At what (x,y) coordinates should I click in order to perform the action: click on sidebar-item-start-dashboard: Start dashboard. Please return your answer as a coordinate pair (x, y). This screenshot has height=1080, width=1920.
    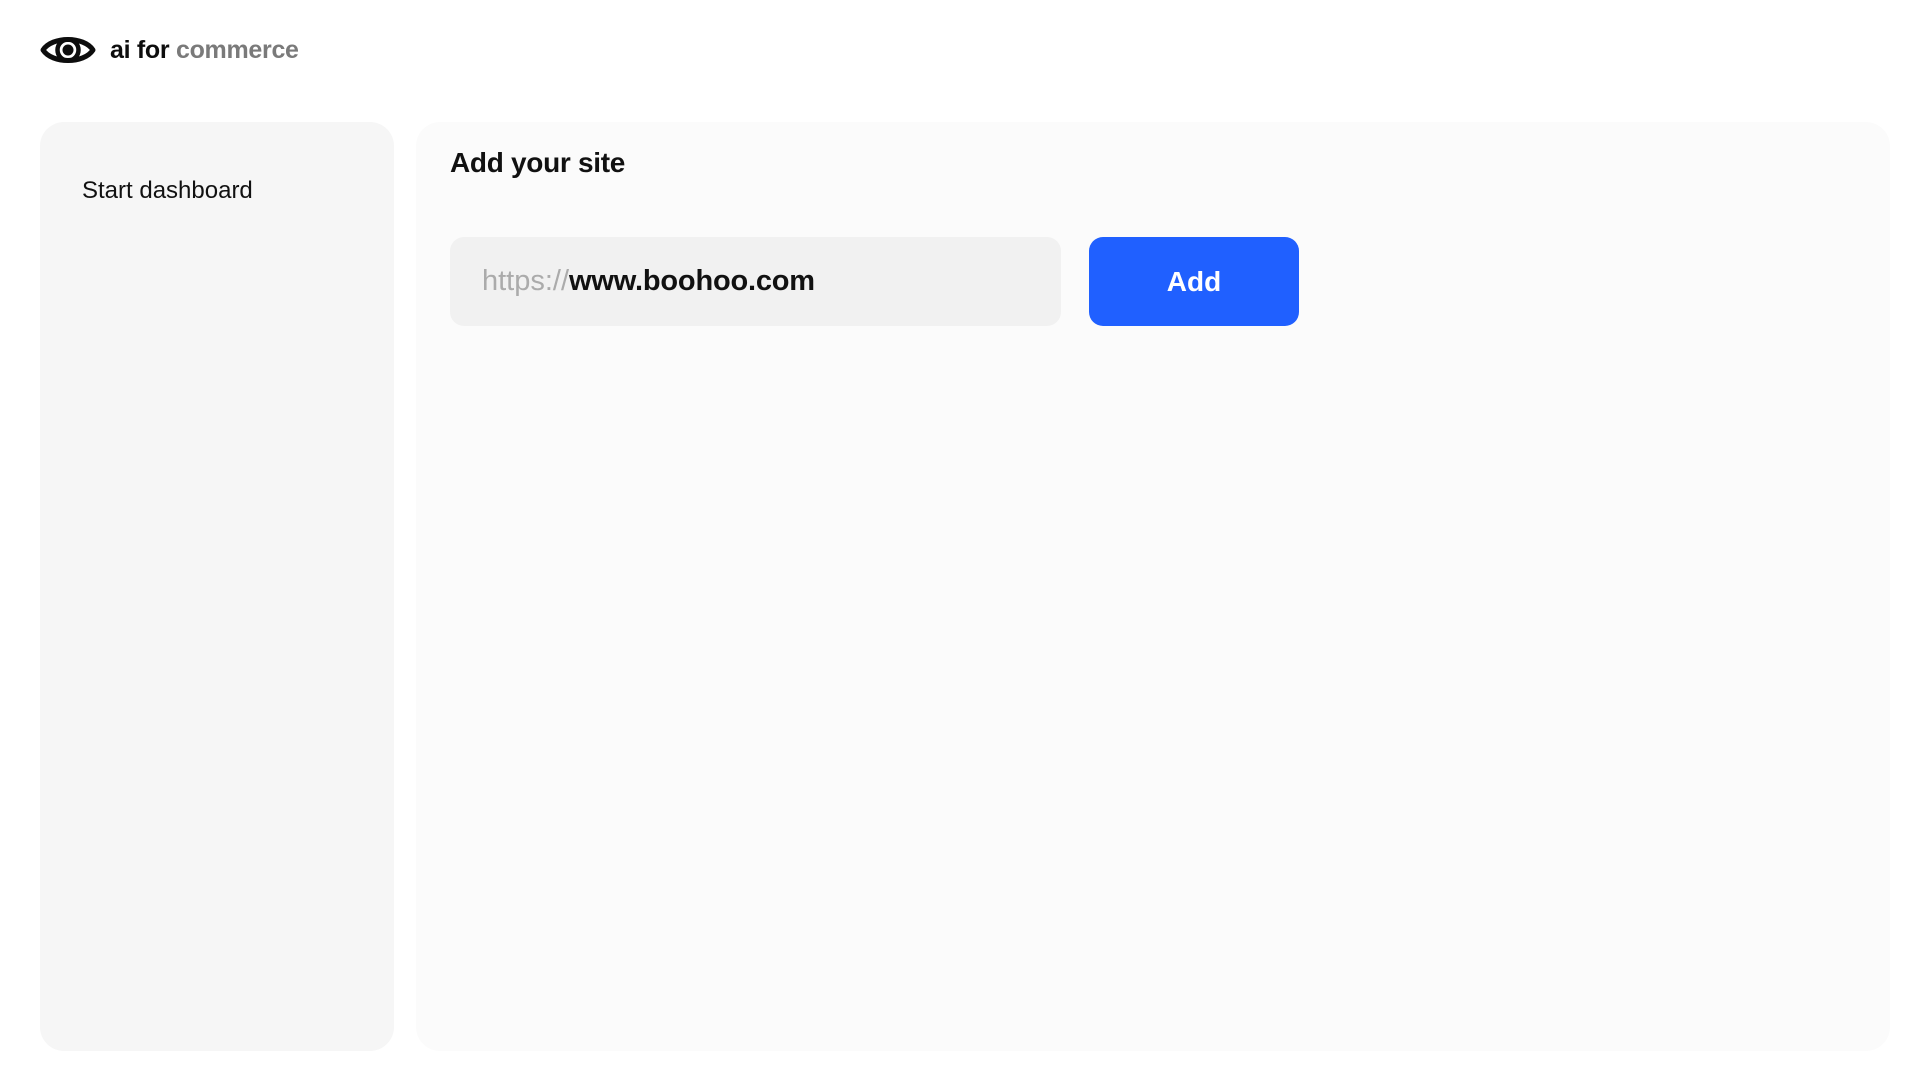
    Looking at the image, I should click on (167, 191).